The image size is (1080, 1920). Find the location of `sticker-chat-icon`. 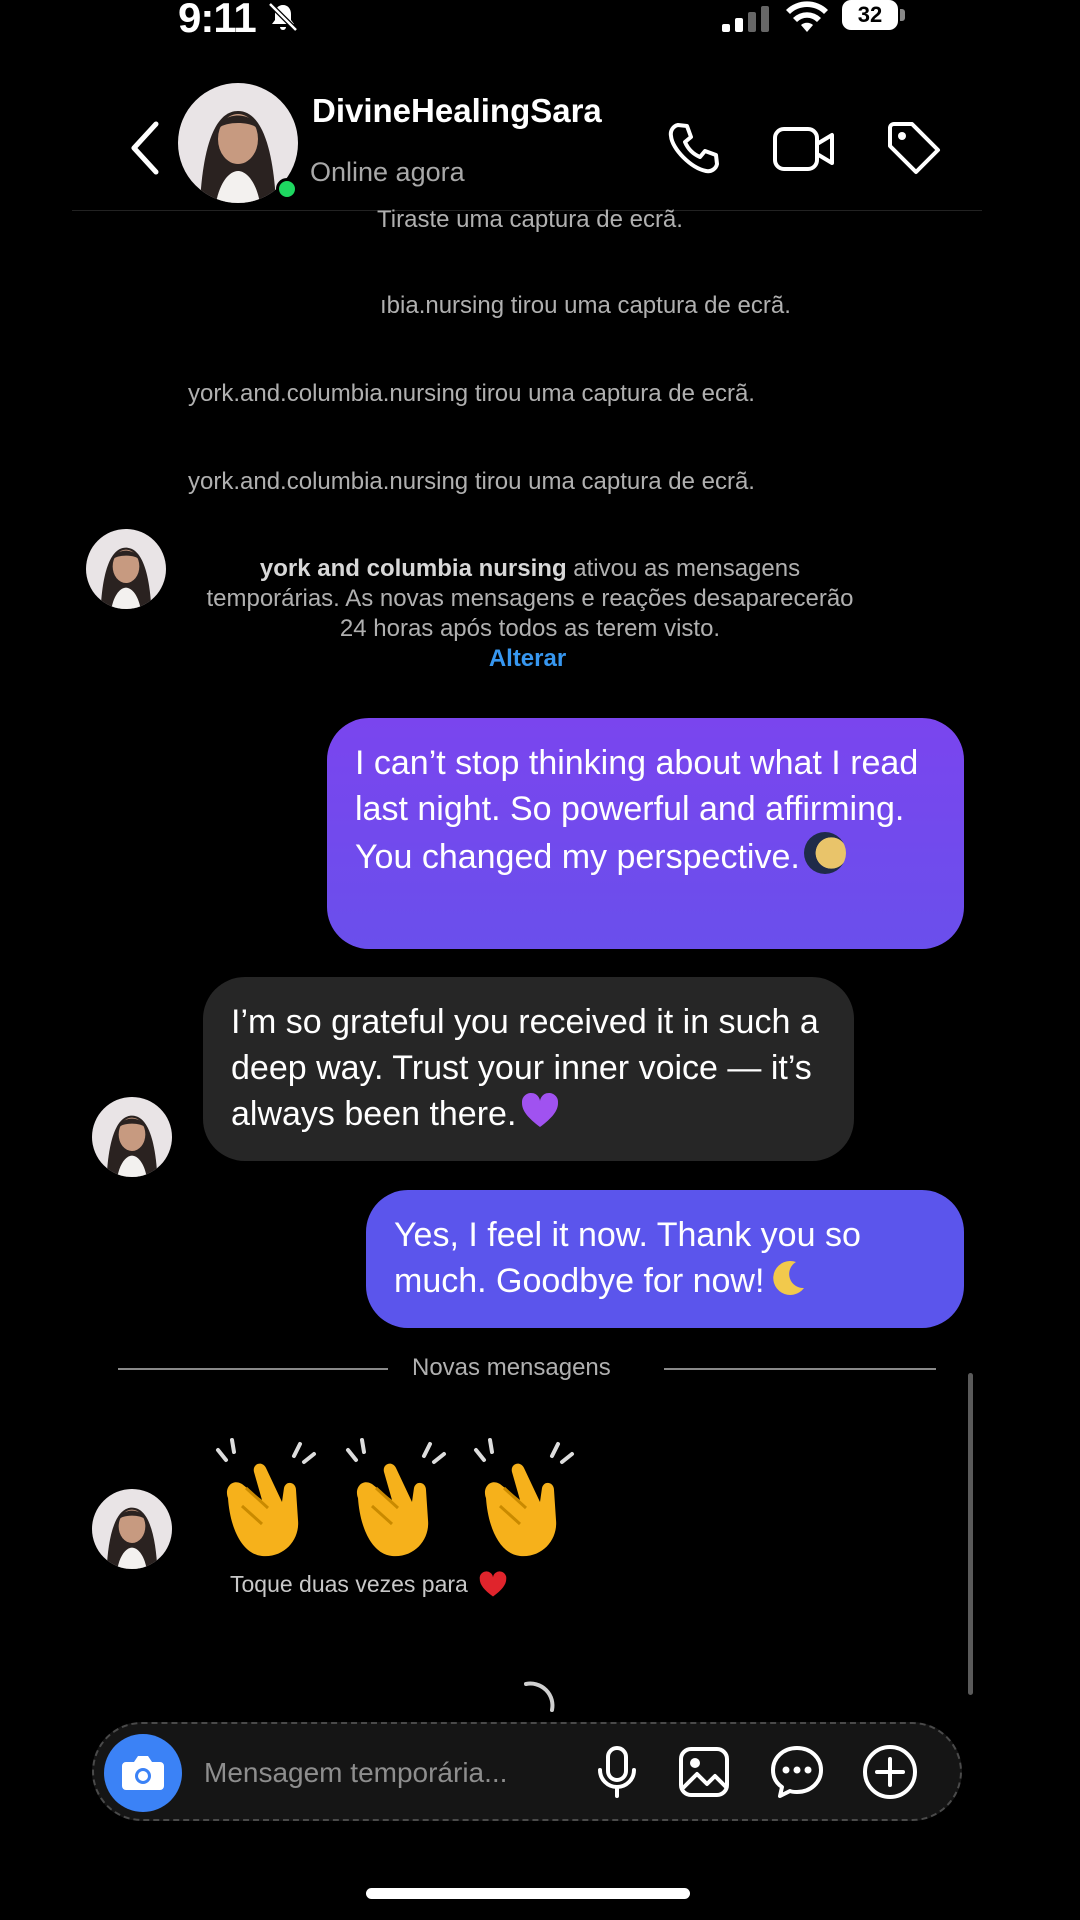

sticker-chat-icon is located at coordinates (797, 1772).